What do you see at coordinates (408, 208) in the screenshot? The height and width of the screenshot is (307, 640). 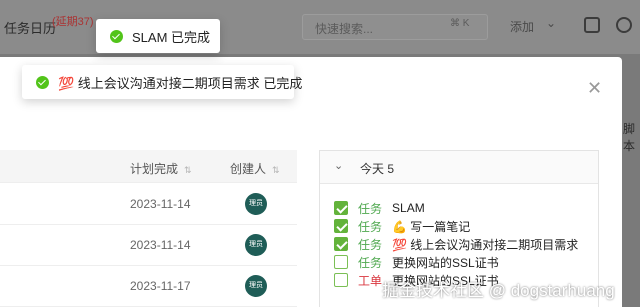 I see `task-text: SLAM` at bounding box center [408, 208].